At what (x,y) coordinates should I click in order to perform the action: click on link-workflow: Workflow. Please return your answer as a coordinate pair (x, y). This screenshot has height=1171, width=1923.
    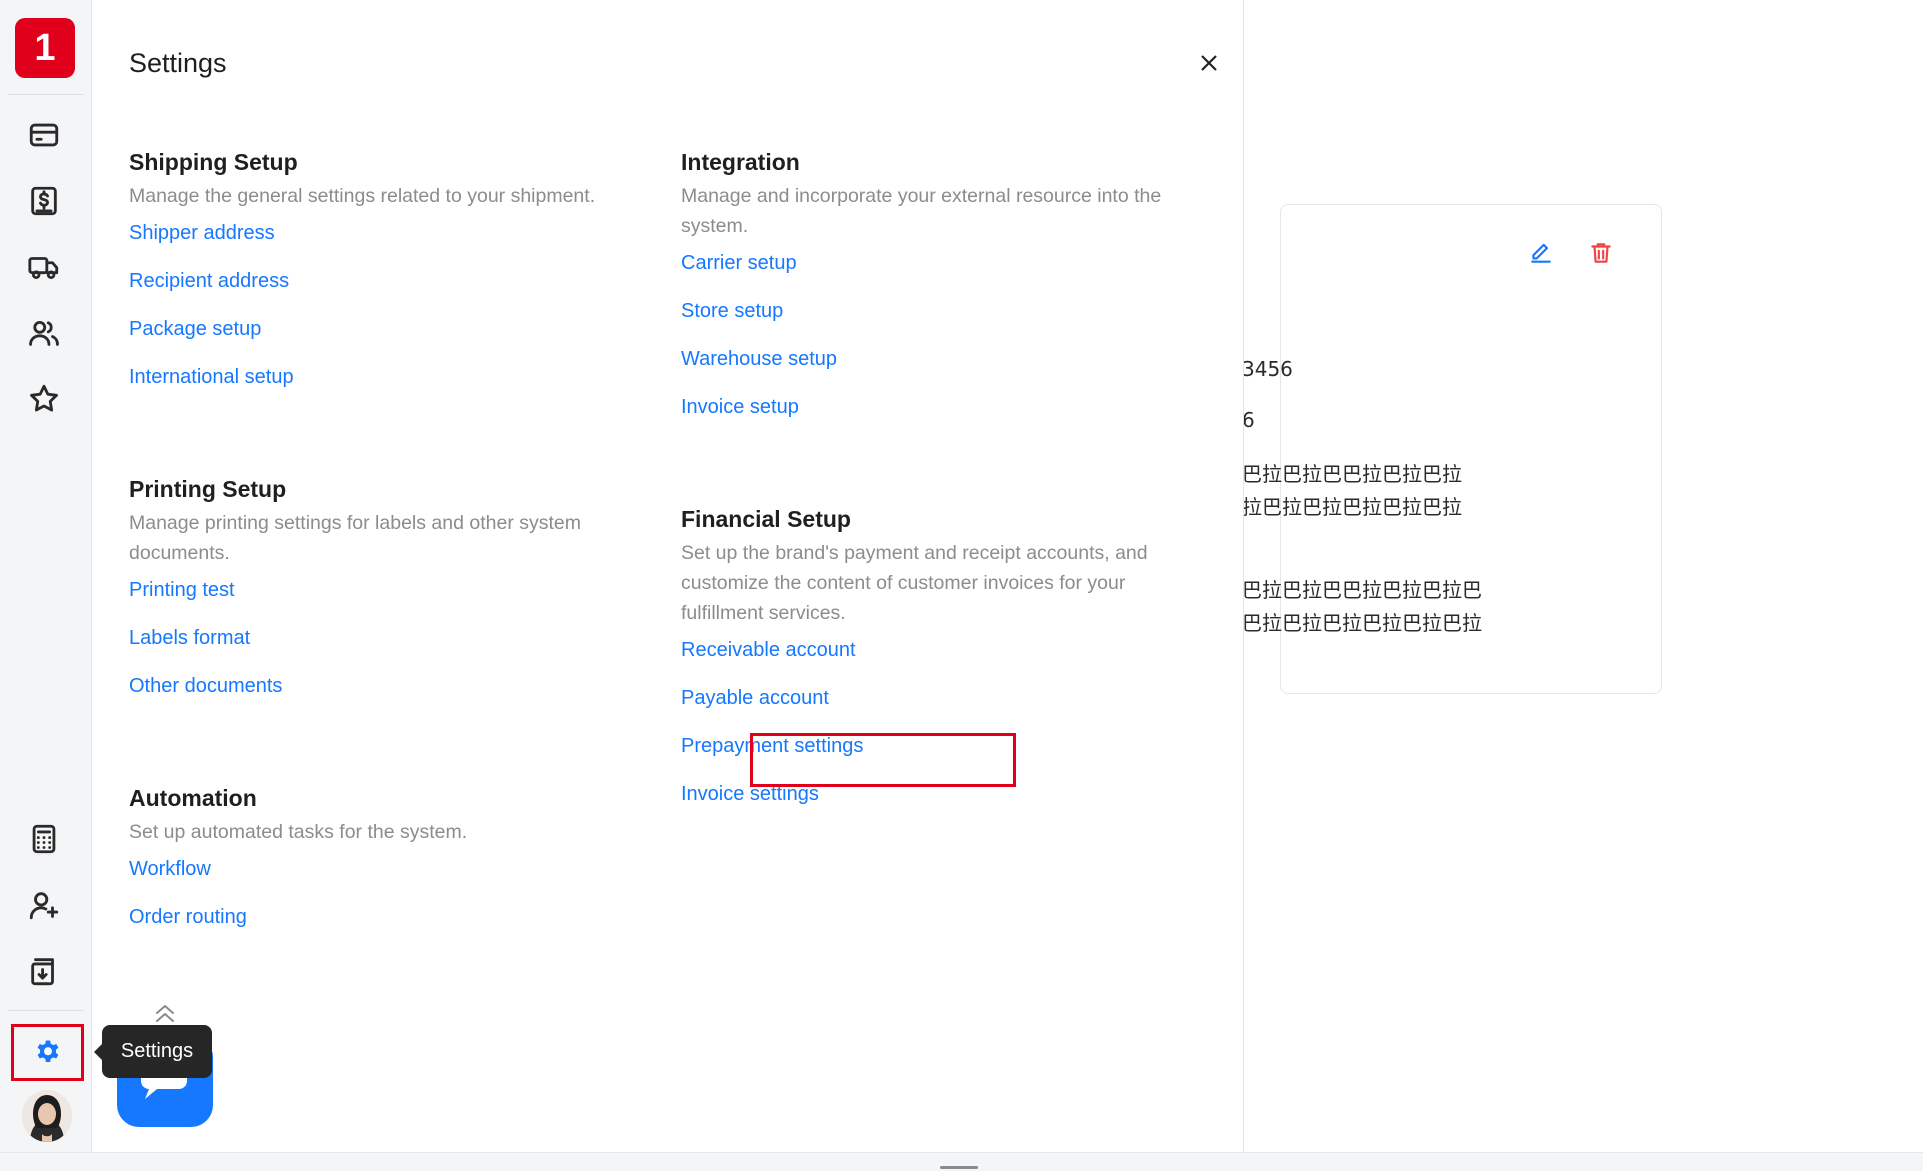
    Looking at the image, I should click on (389, 869).